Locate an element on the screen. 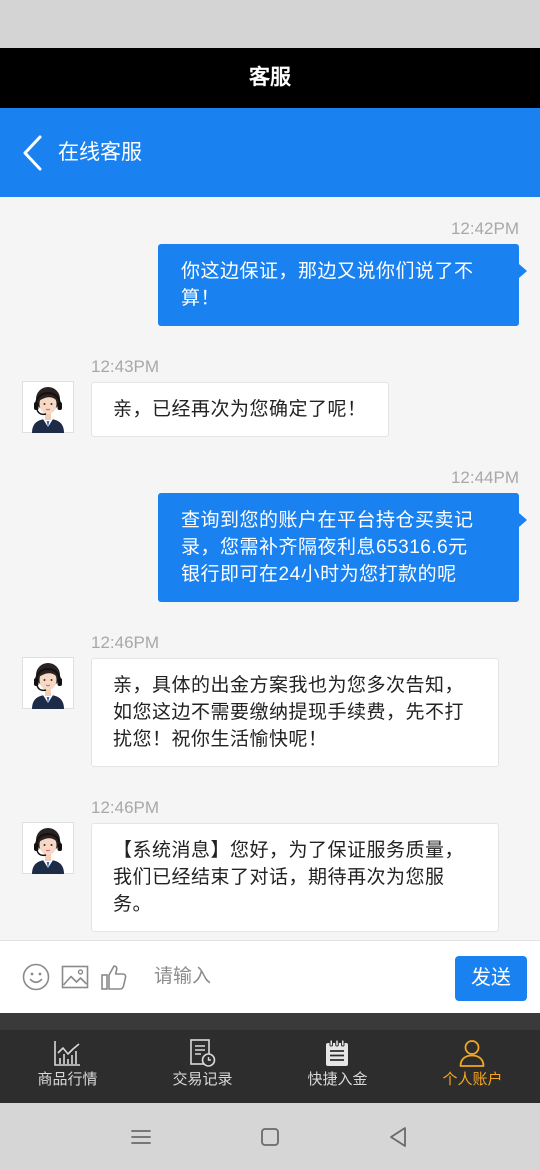 The width and height of the screenshot is (540, 1170). message-timestamp: 12:43PM is located at coordinates (125, 366).